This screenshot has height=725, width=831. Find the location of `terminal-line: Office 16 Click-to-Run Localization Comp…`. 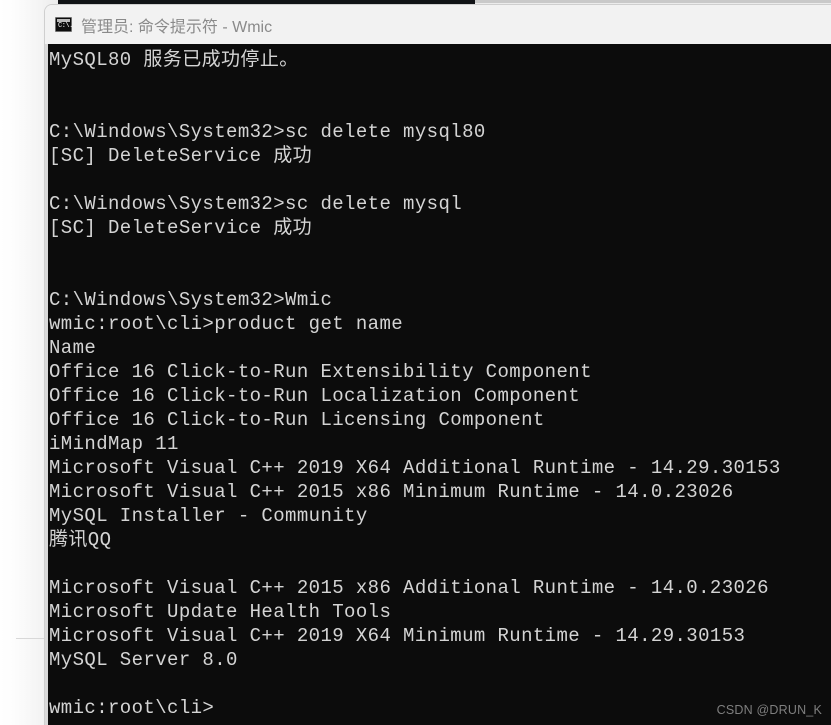

terminal-line: Office 16 Click-to-Run Localization Comp… is located at coordinates (315, 396).